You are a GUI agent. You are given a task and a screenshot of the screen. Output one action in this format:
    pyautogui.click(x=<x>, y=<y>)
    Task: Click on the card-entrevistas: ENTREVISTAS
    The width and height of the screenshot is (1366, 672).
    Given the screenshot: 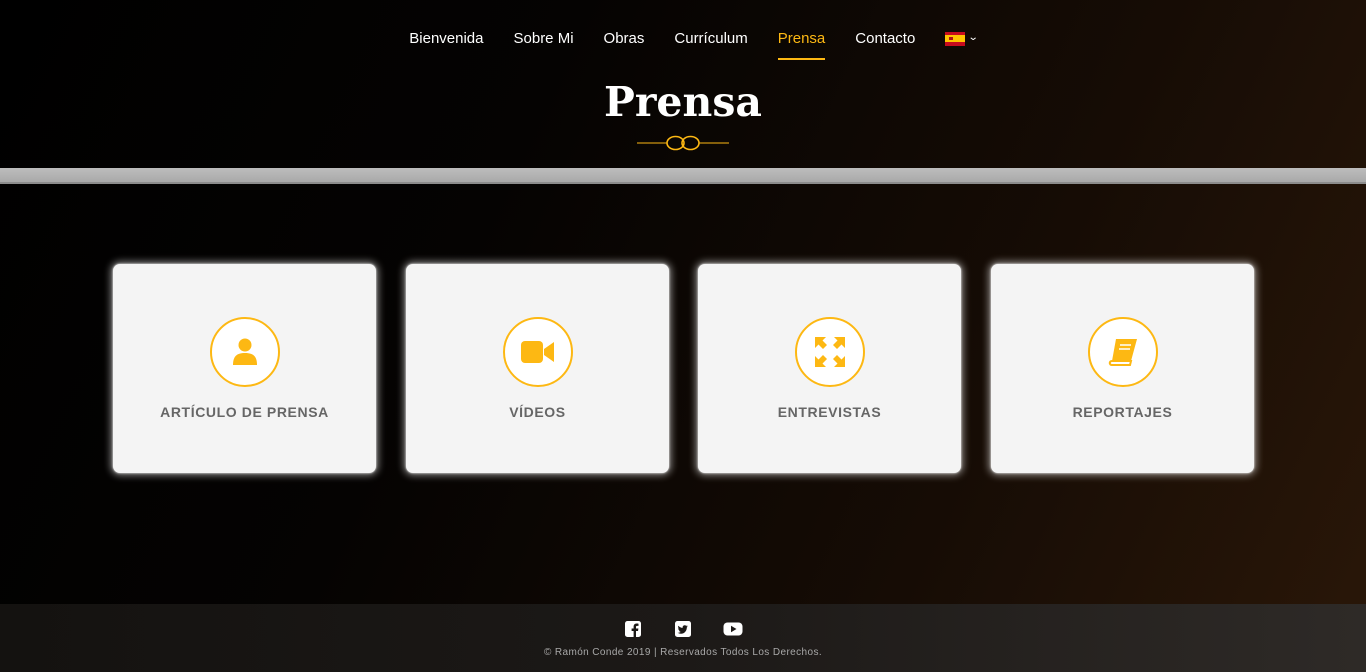 What is the action you would take?
    pyautogui.click(x=829, y=368)
    